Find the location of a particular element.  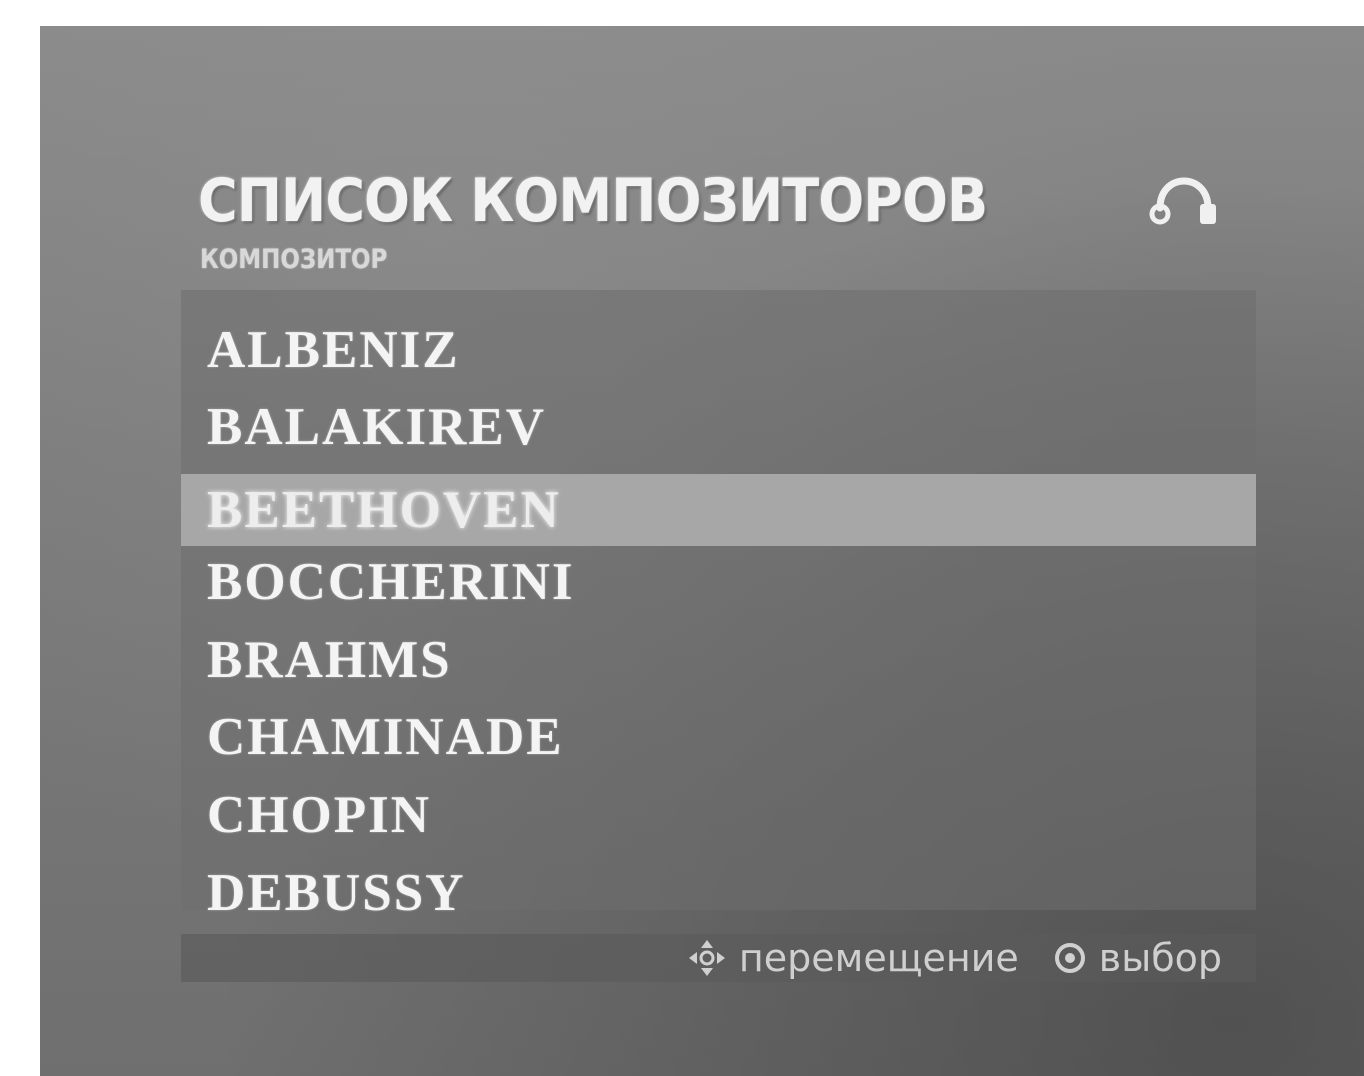

column-header: КОМПОЗИТОР is located at coordinates (294, 259).